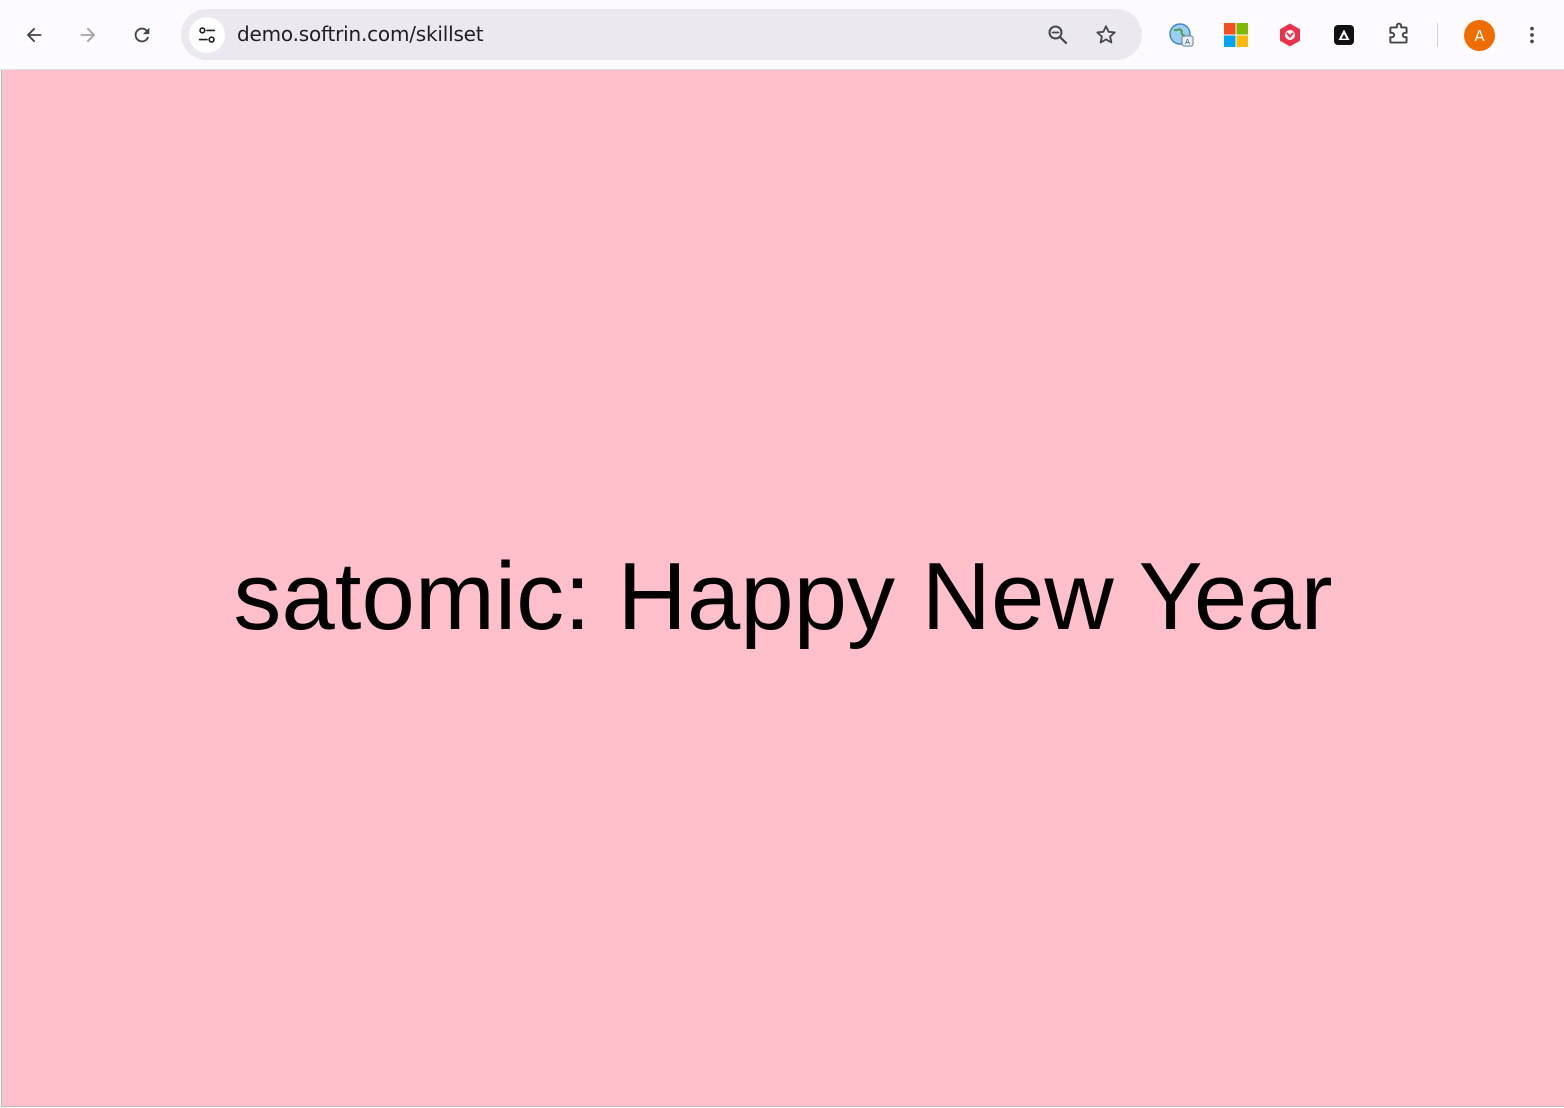 The width and height of the screenshot is (1564, 1108). Describe the element at coordinates (1437, 35) in the screenshot. I see `toolbar-divider` at that location.